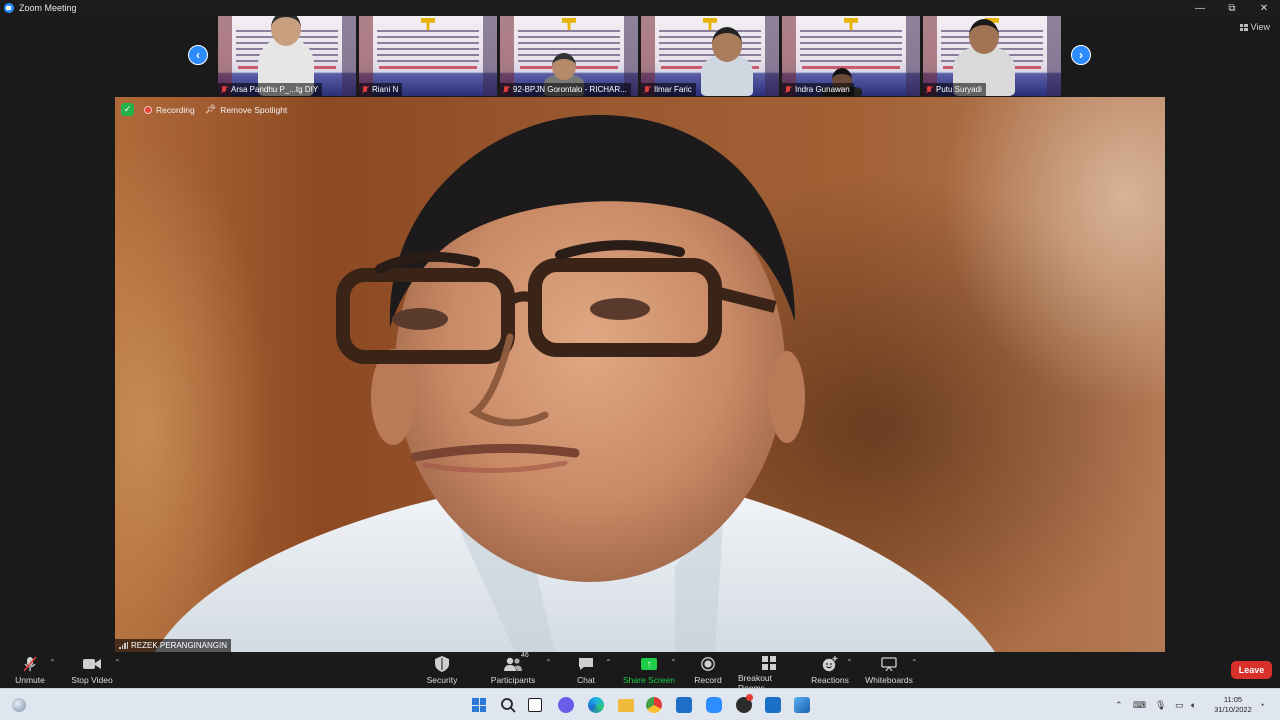 The width and height of the screenshot is (1280, 720). What do you see at coordinates (210, 109) in the screenshot?
I see `pin-icon: 📌︎` at bounding box center [210, 109].